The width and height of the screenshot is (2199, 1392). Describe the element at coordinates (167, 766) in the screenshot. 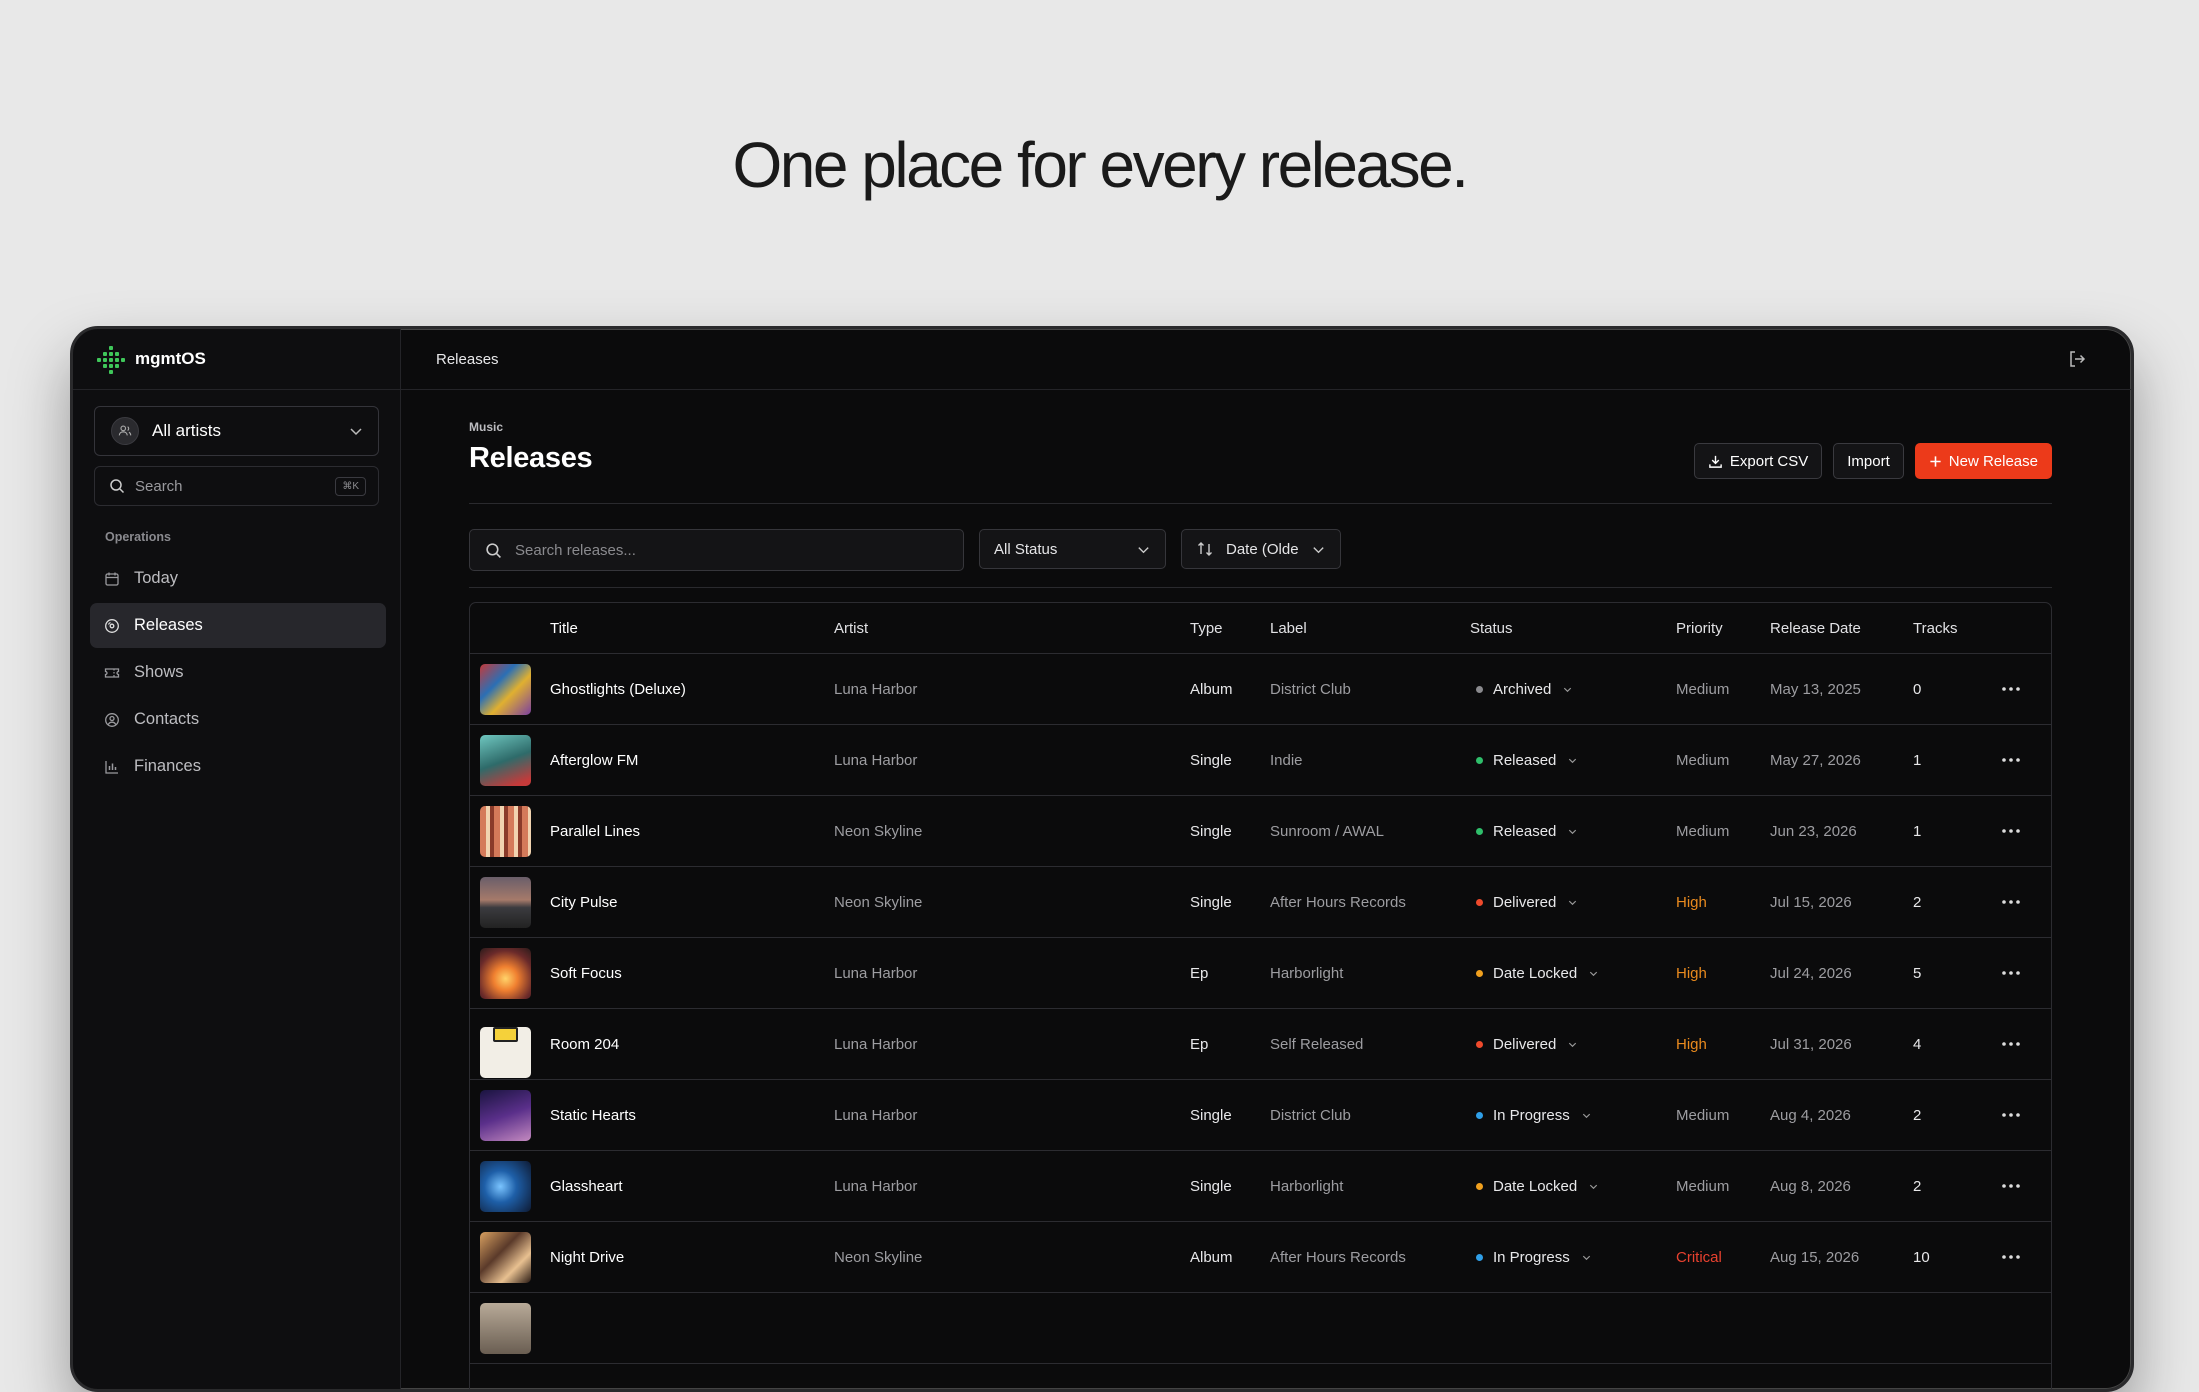

I see `sidebar-item-label: Finances` at that location.